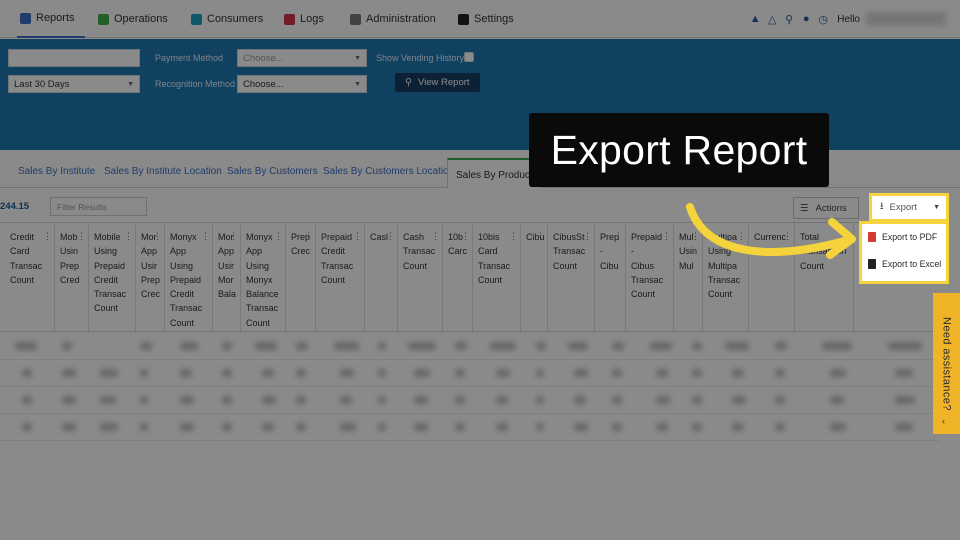  I want to click on column-header: Prepaid - Cibus Transac Count ⋮, so click(650, 278).